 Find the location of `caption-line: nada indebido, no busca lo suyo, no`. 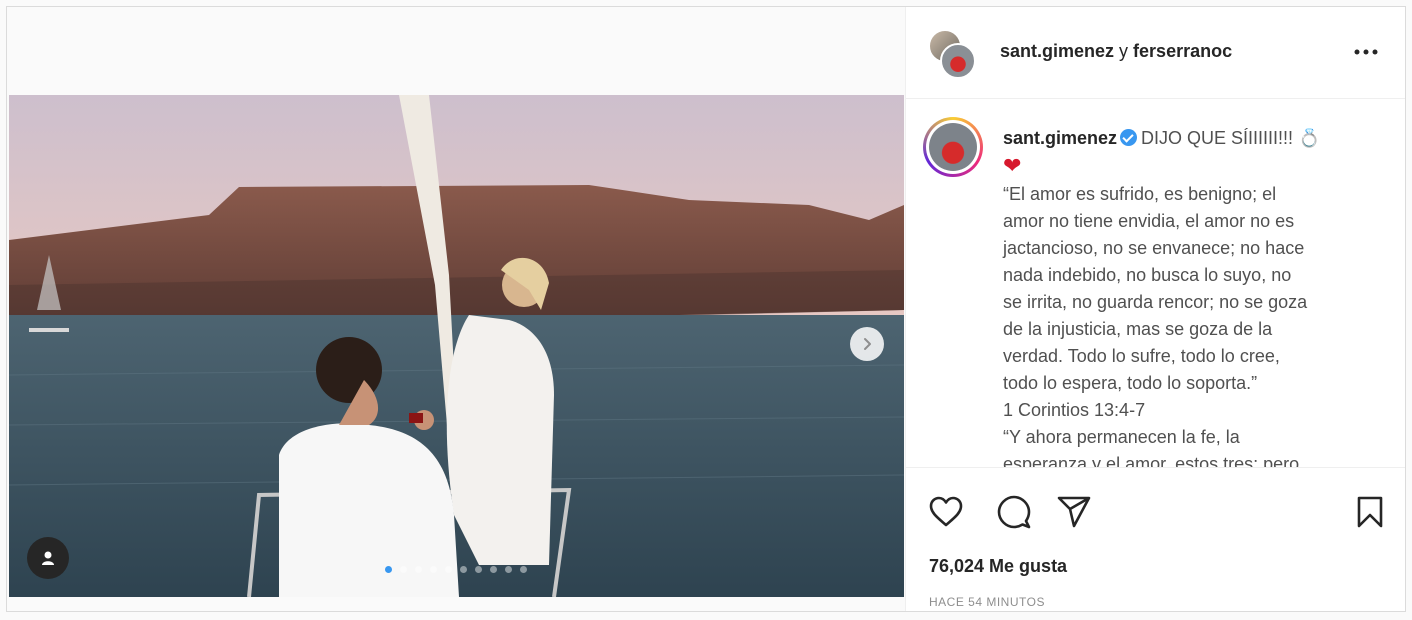

caption-line: nada indebido, no busca lo suyo, no is located at coordinates (1147, 275).